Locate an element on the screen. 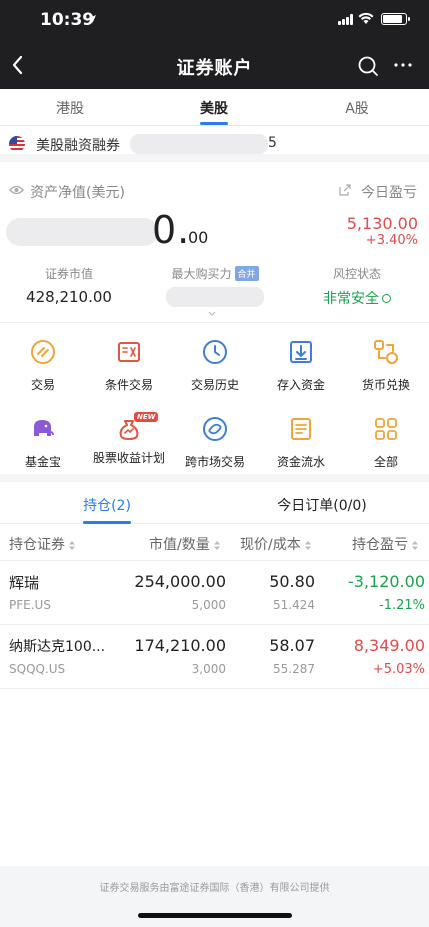 The width and height of the screenshot is (429, 927). market-value: 428,210.00 is located at coordinates (69, 297).